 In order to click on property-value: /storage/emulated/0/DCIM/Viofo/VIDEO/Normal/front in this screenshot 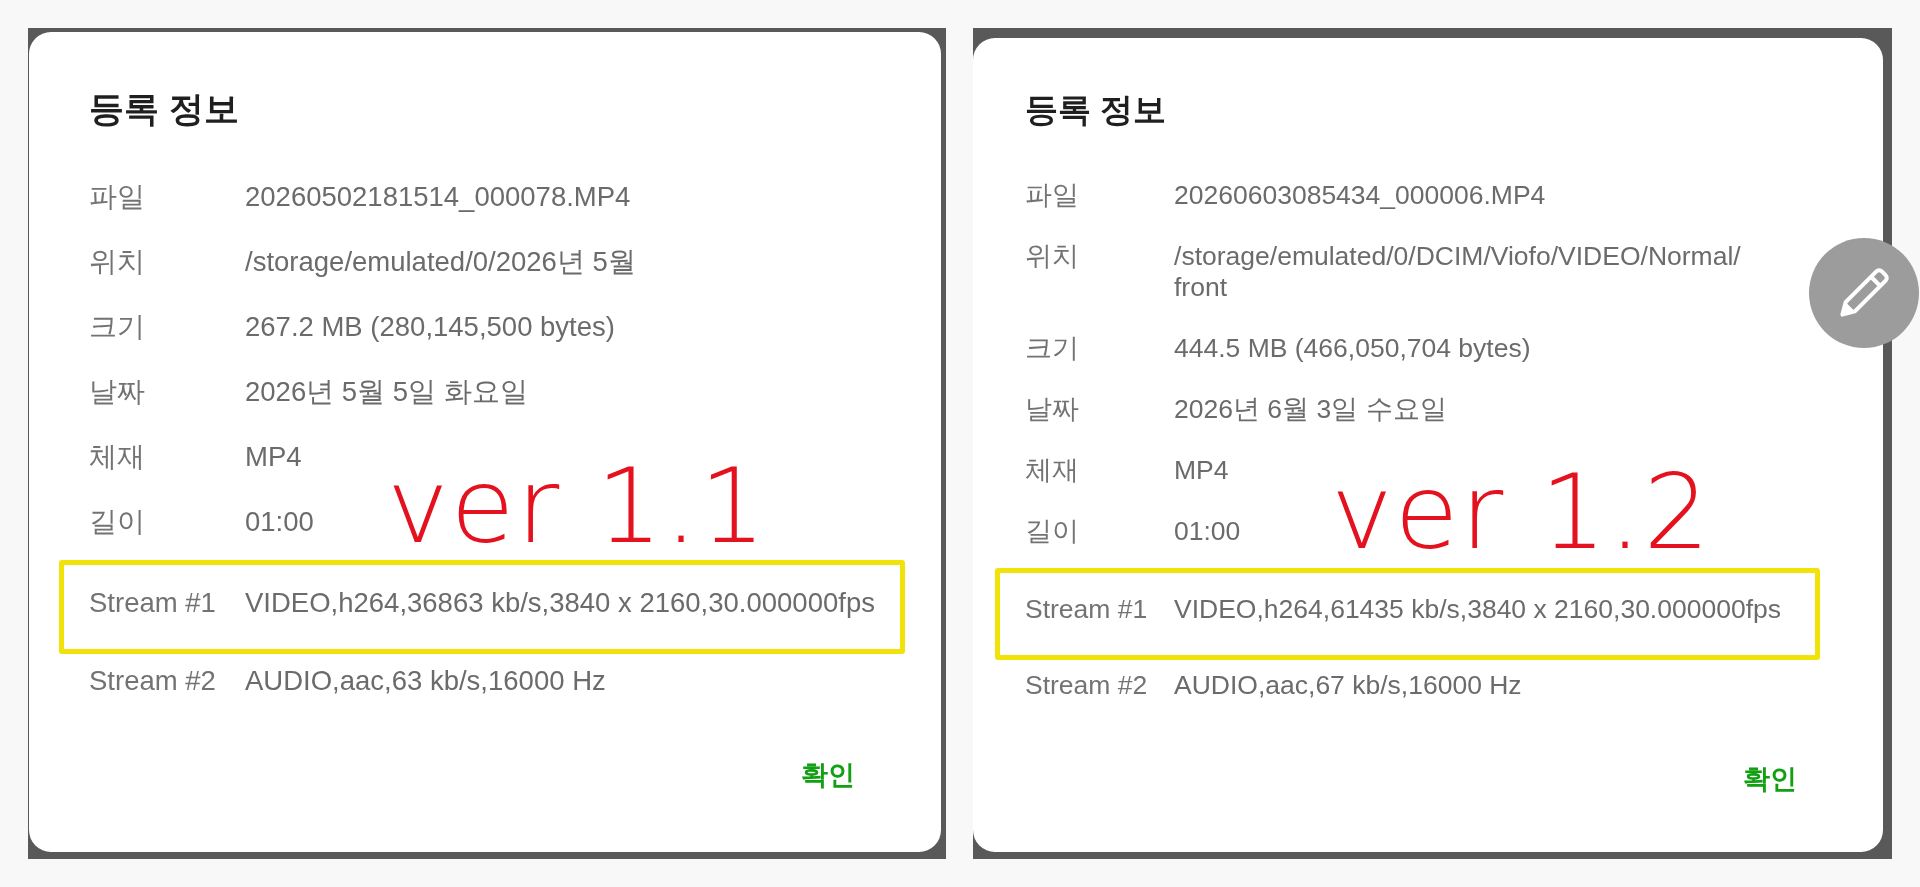, I will do `click(1458, 271)`.